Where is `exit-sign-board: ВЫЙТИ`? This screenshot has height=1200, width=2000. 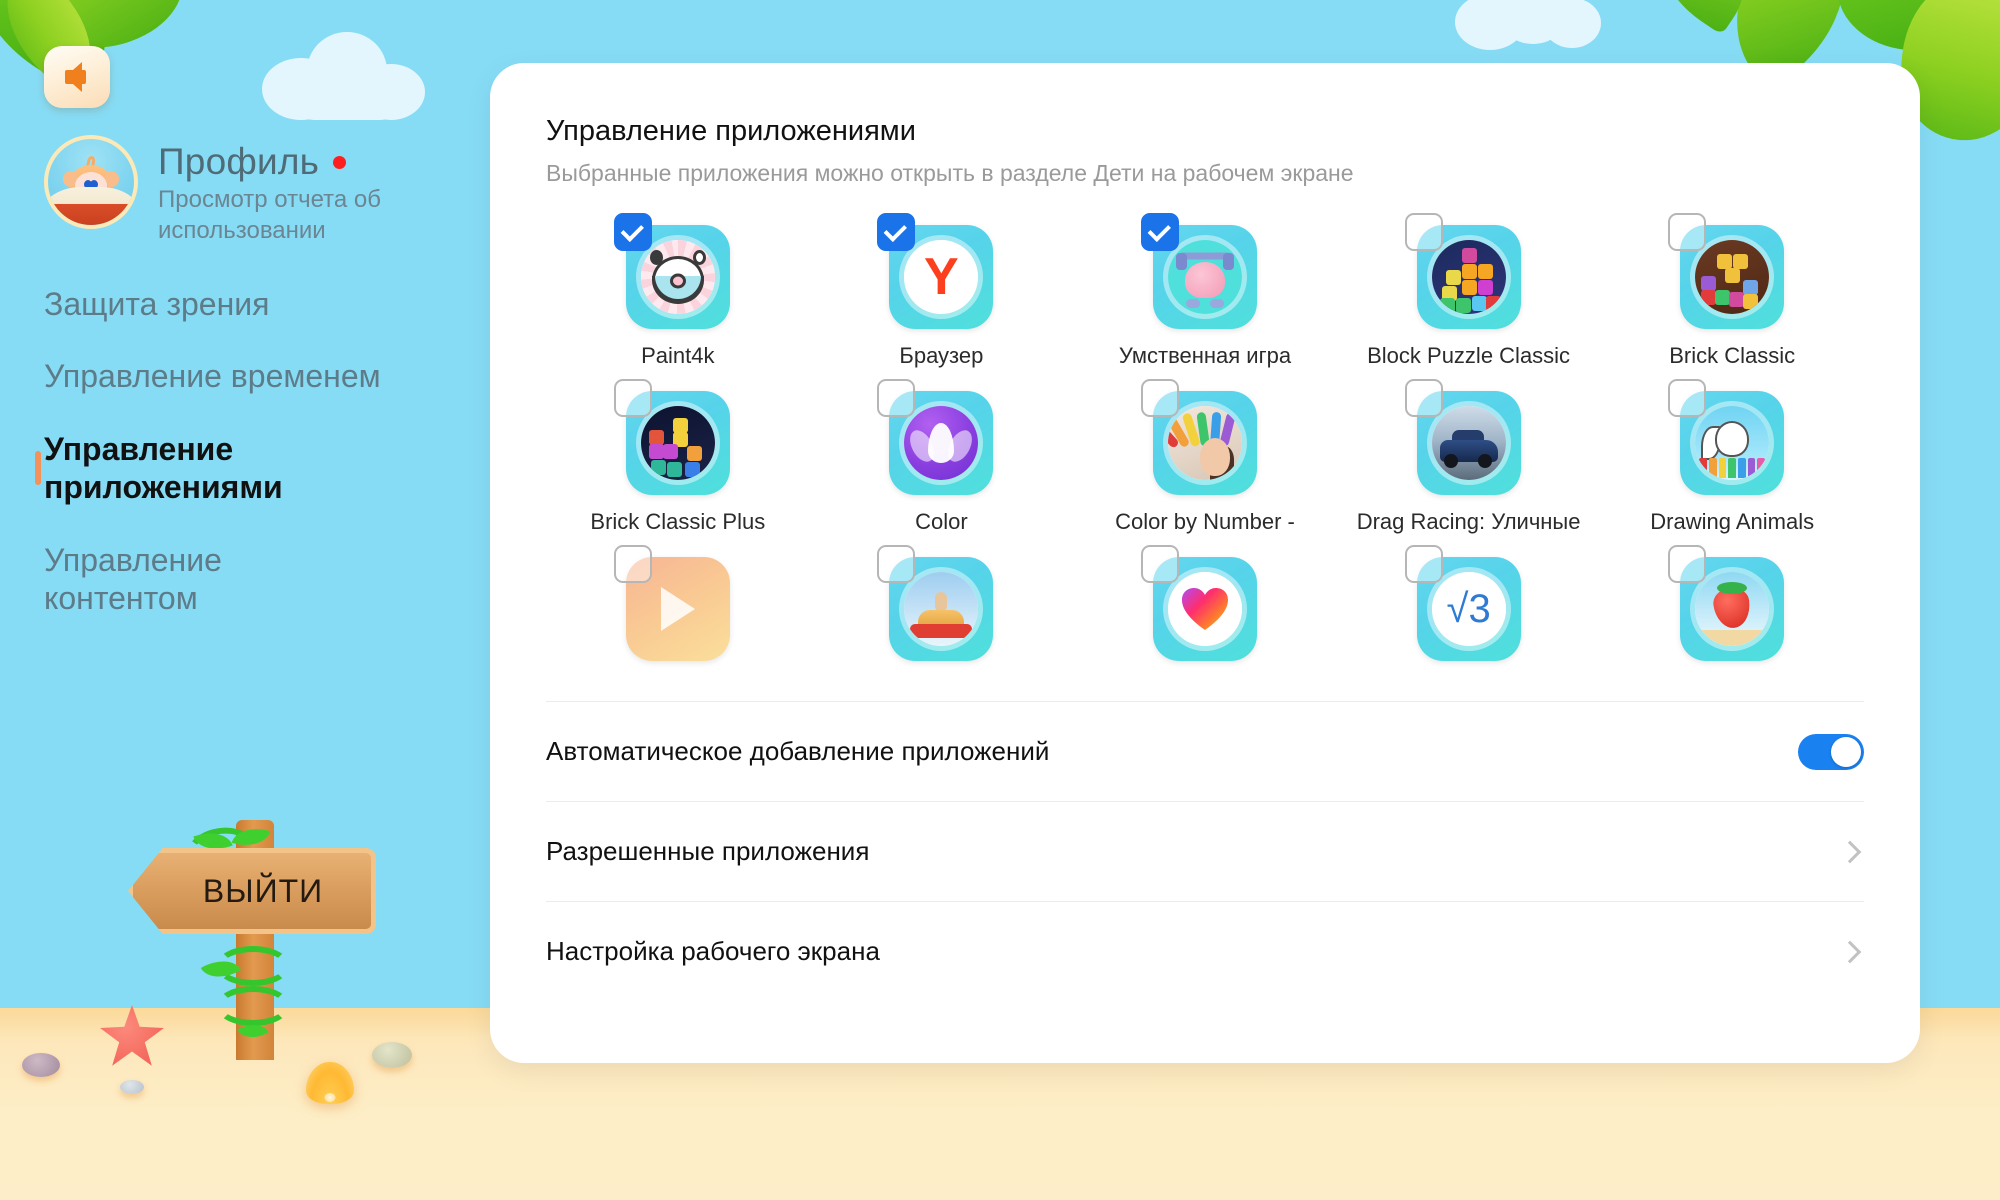 exit-sign-board: ВЫЙТИ is located at coordinates (252, 891).